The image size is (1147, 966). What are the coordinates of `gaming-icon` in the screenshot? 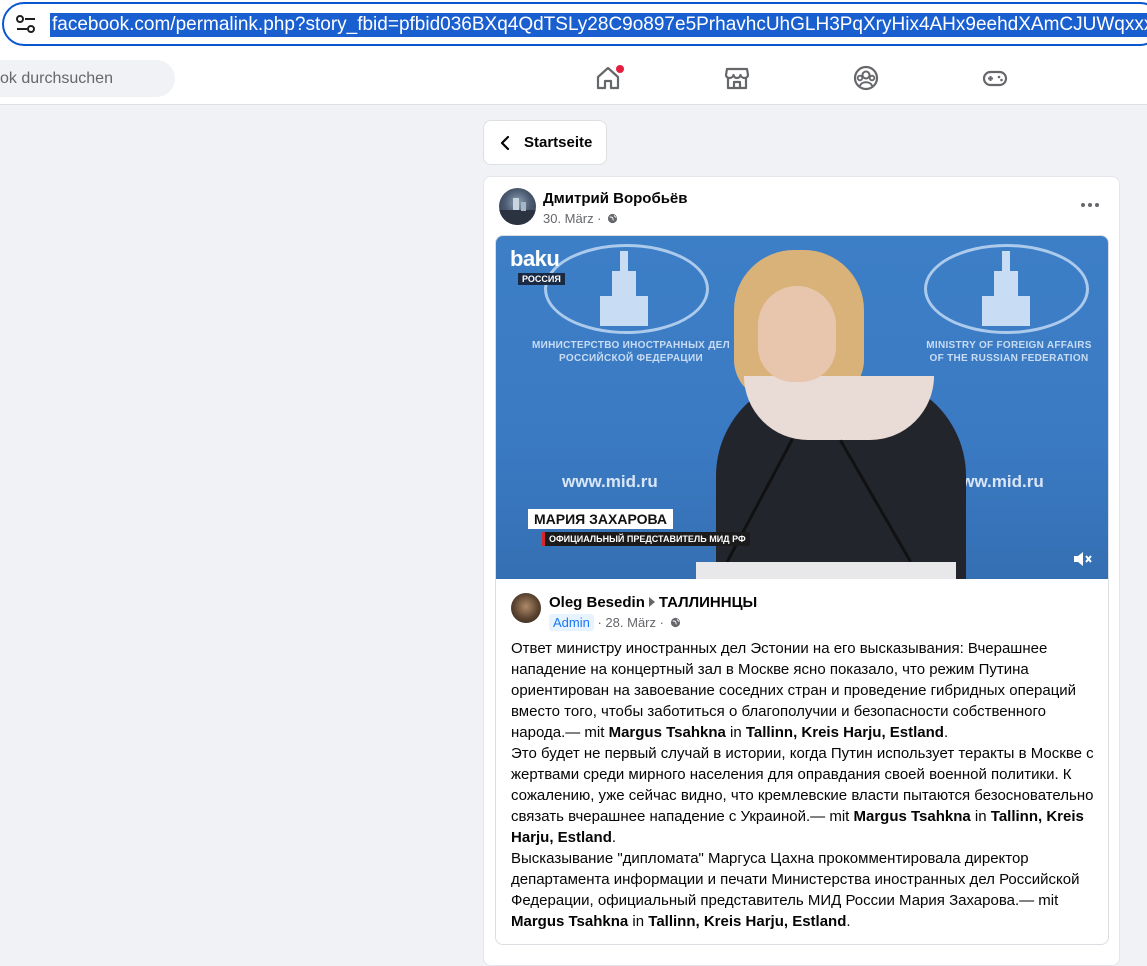 It's located at (995, 78).